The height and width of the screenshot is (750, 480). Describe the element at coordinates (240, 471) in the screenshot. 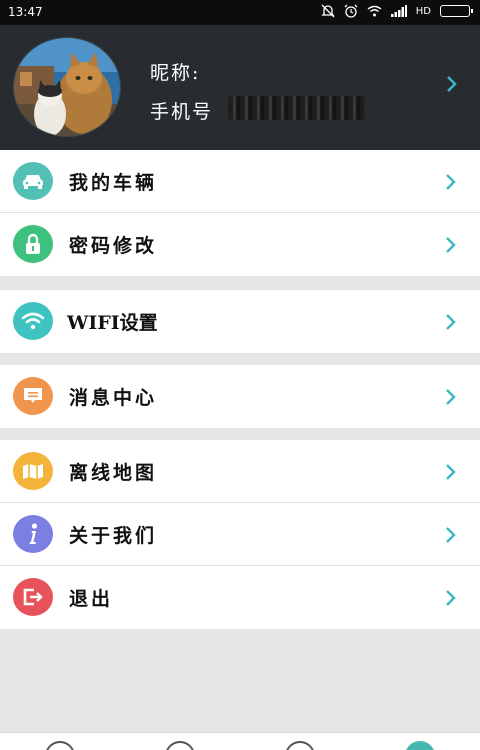

I see `menu-item-offline-map: 离线地图` at that location.